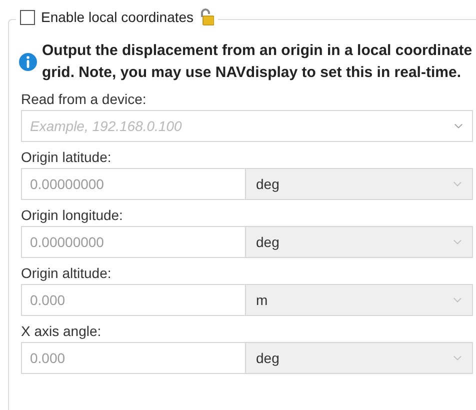 This screenshot has width=476, height=410. Describe the element at coordinates (247, 126) in the screenshot. I see `device-combo-box: Example, 192.168.0.100` at that location.